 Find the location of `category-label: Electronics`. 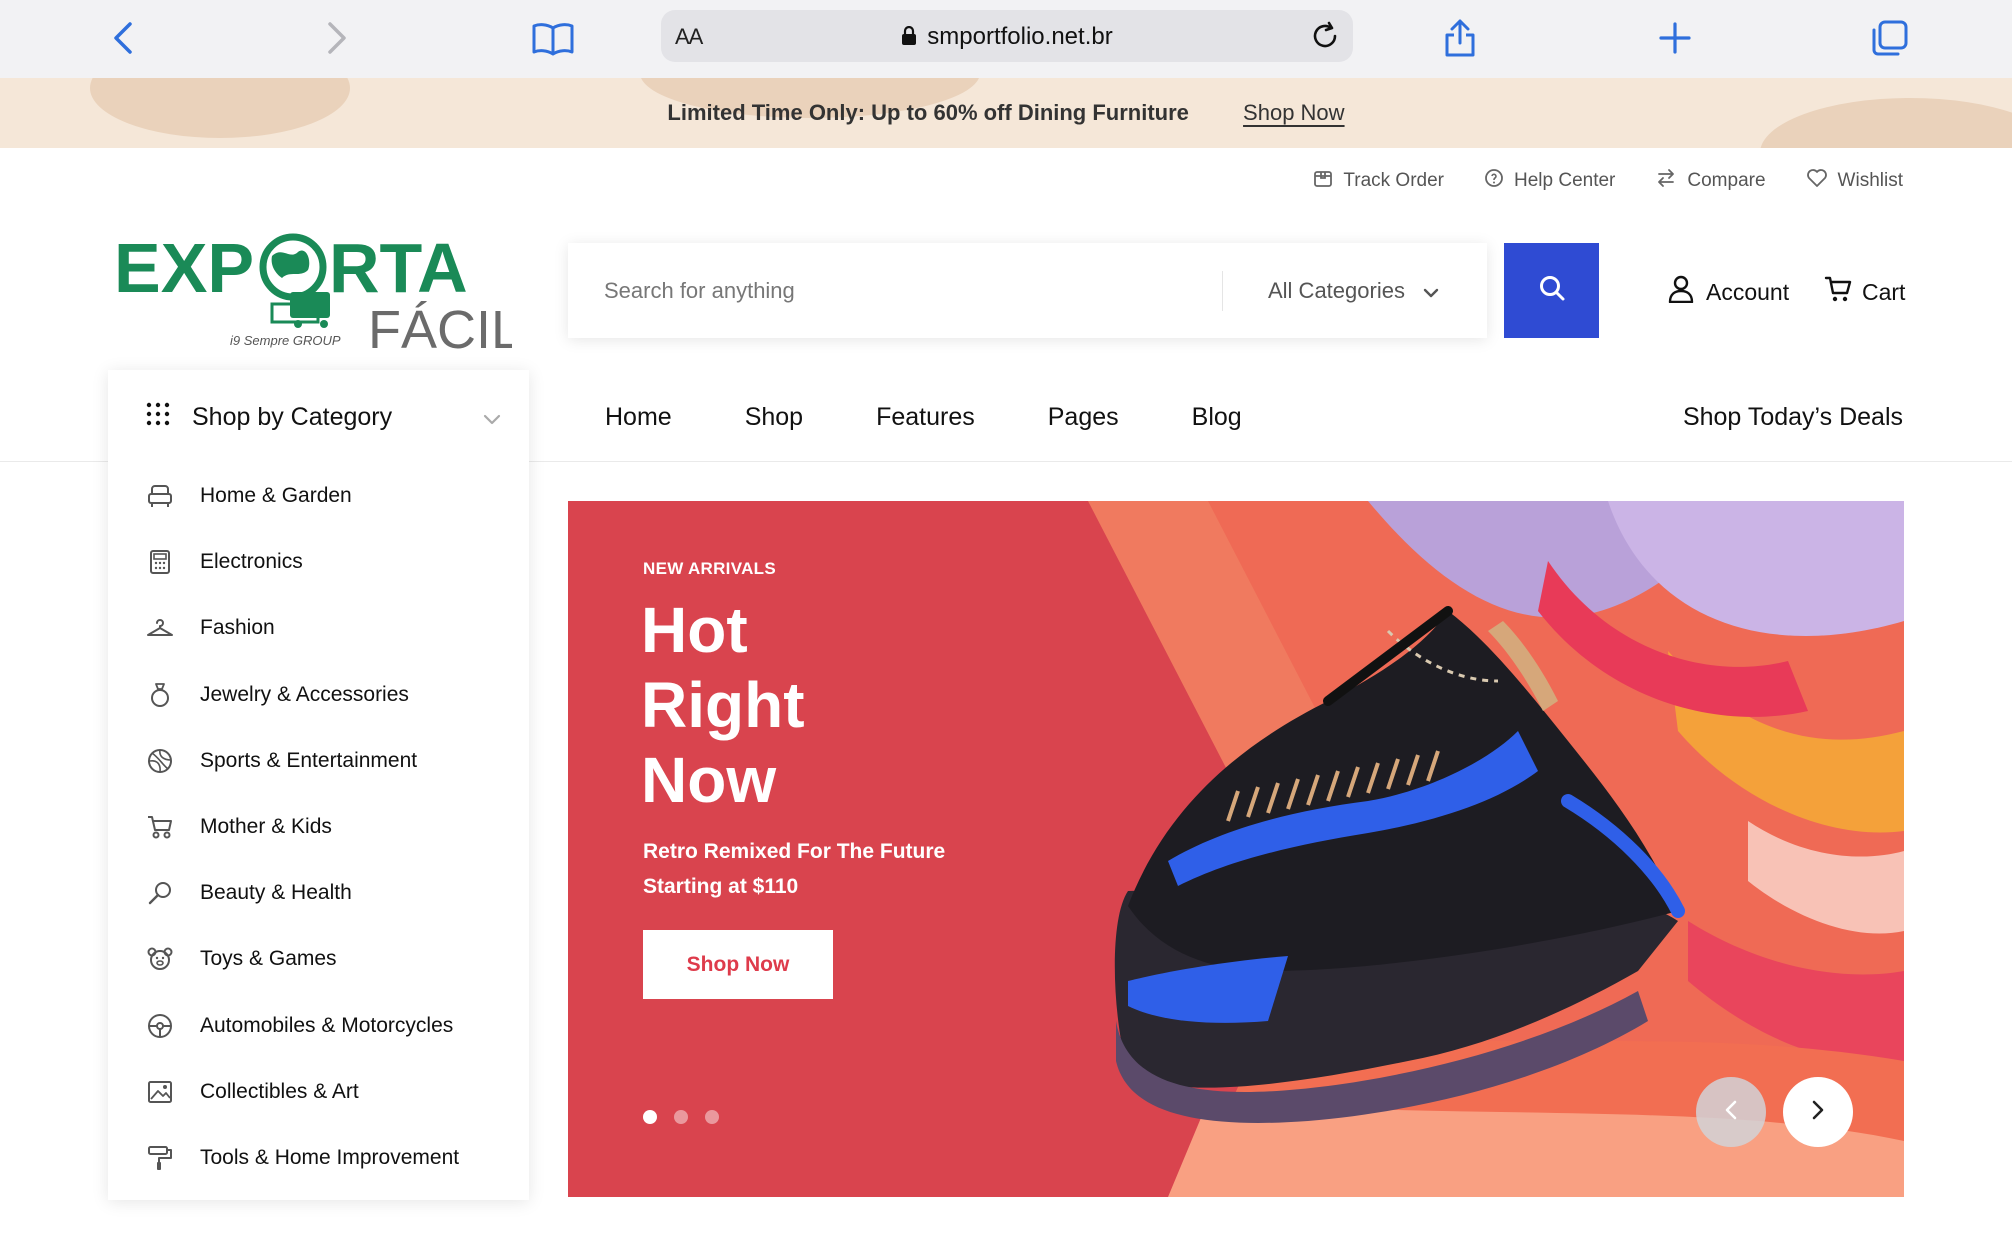

category-label: Electronics is located at coordinates (251, 562).